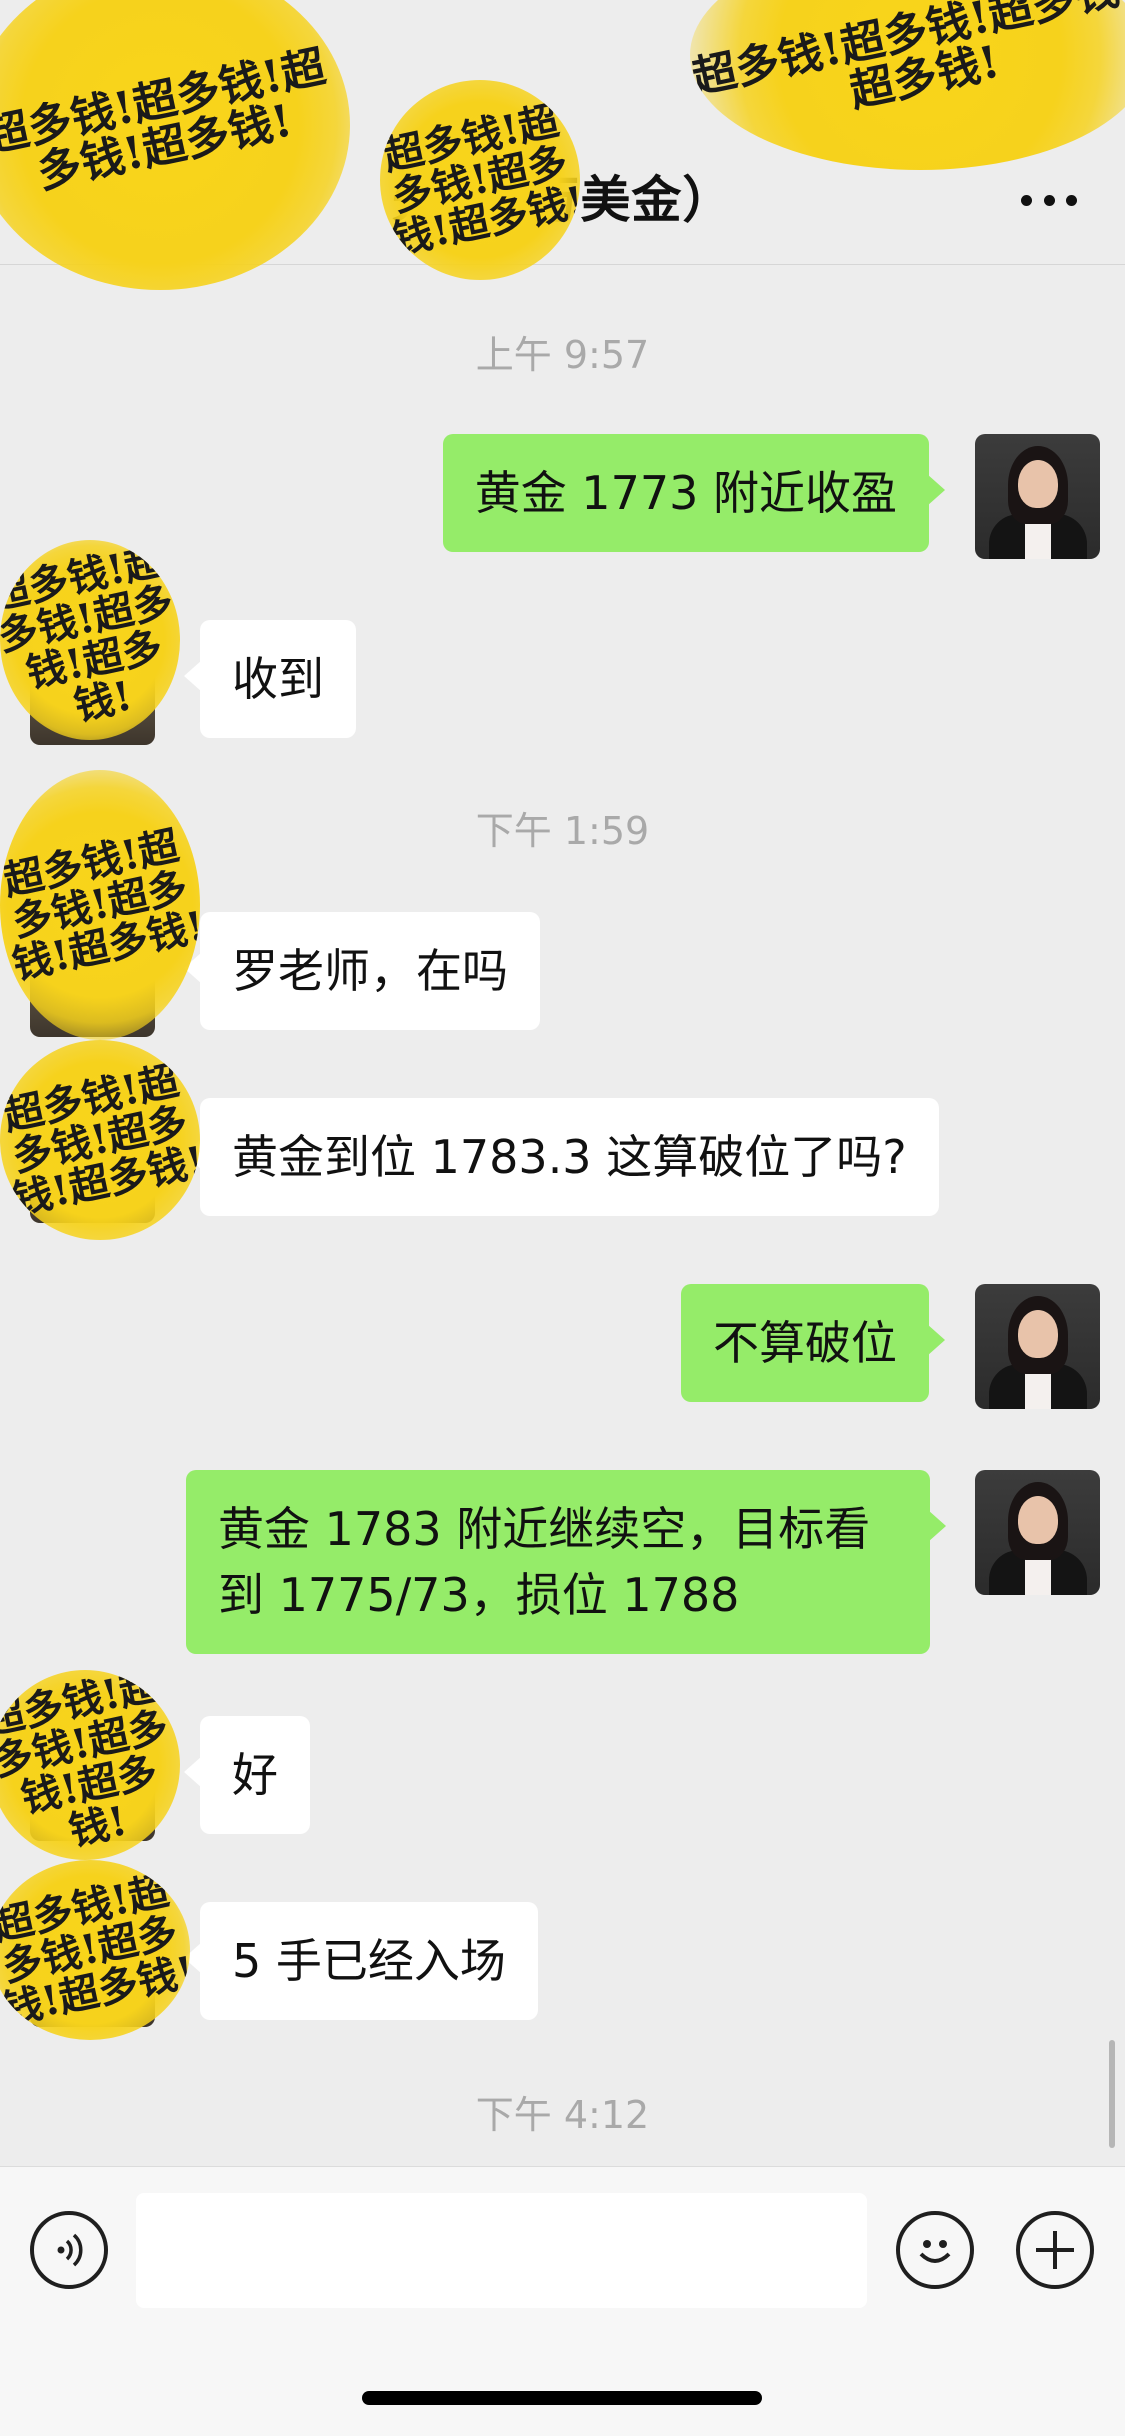 Image resolution: width=1125 pixels, height=2436 pixels. I want to click on input-bar, so click(562, 2301).